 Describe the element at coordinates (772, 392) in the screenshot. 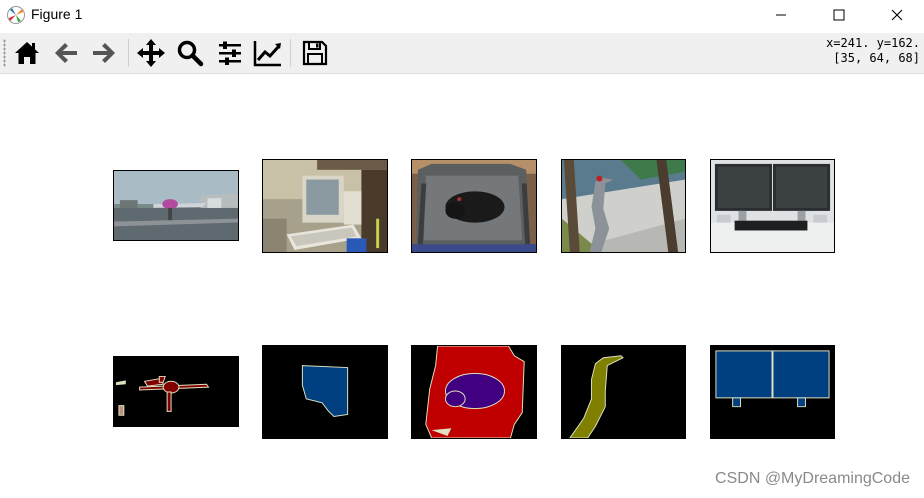

I see `label-two-monitors` at that location.